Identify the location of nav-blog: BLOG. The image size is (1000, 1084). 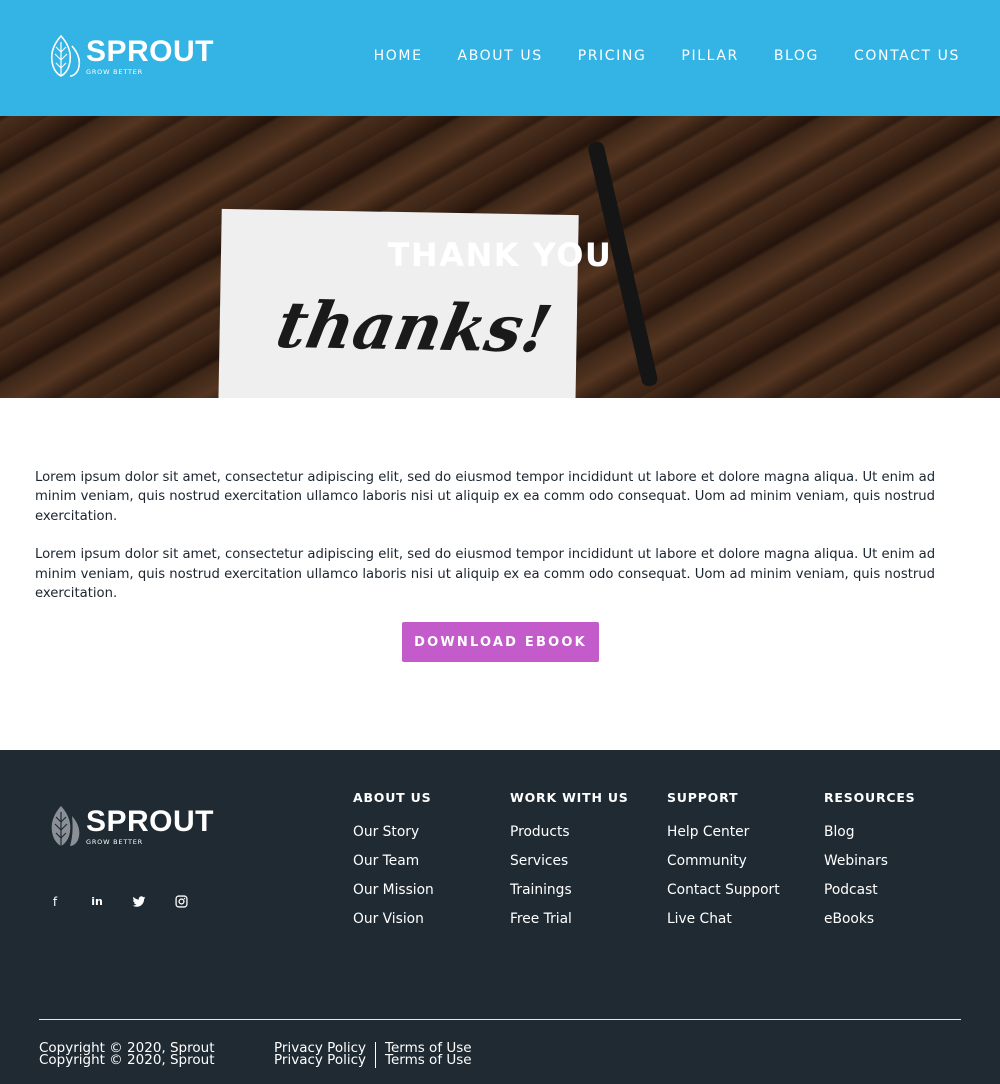
(796, 56).